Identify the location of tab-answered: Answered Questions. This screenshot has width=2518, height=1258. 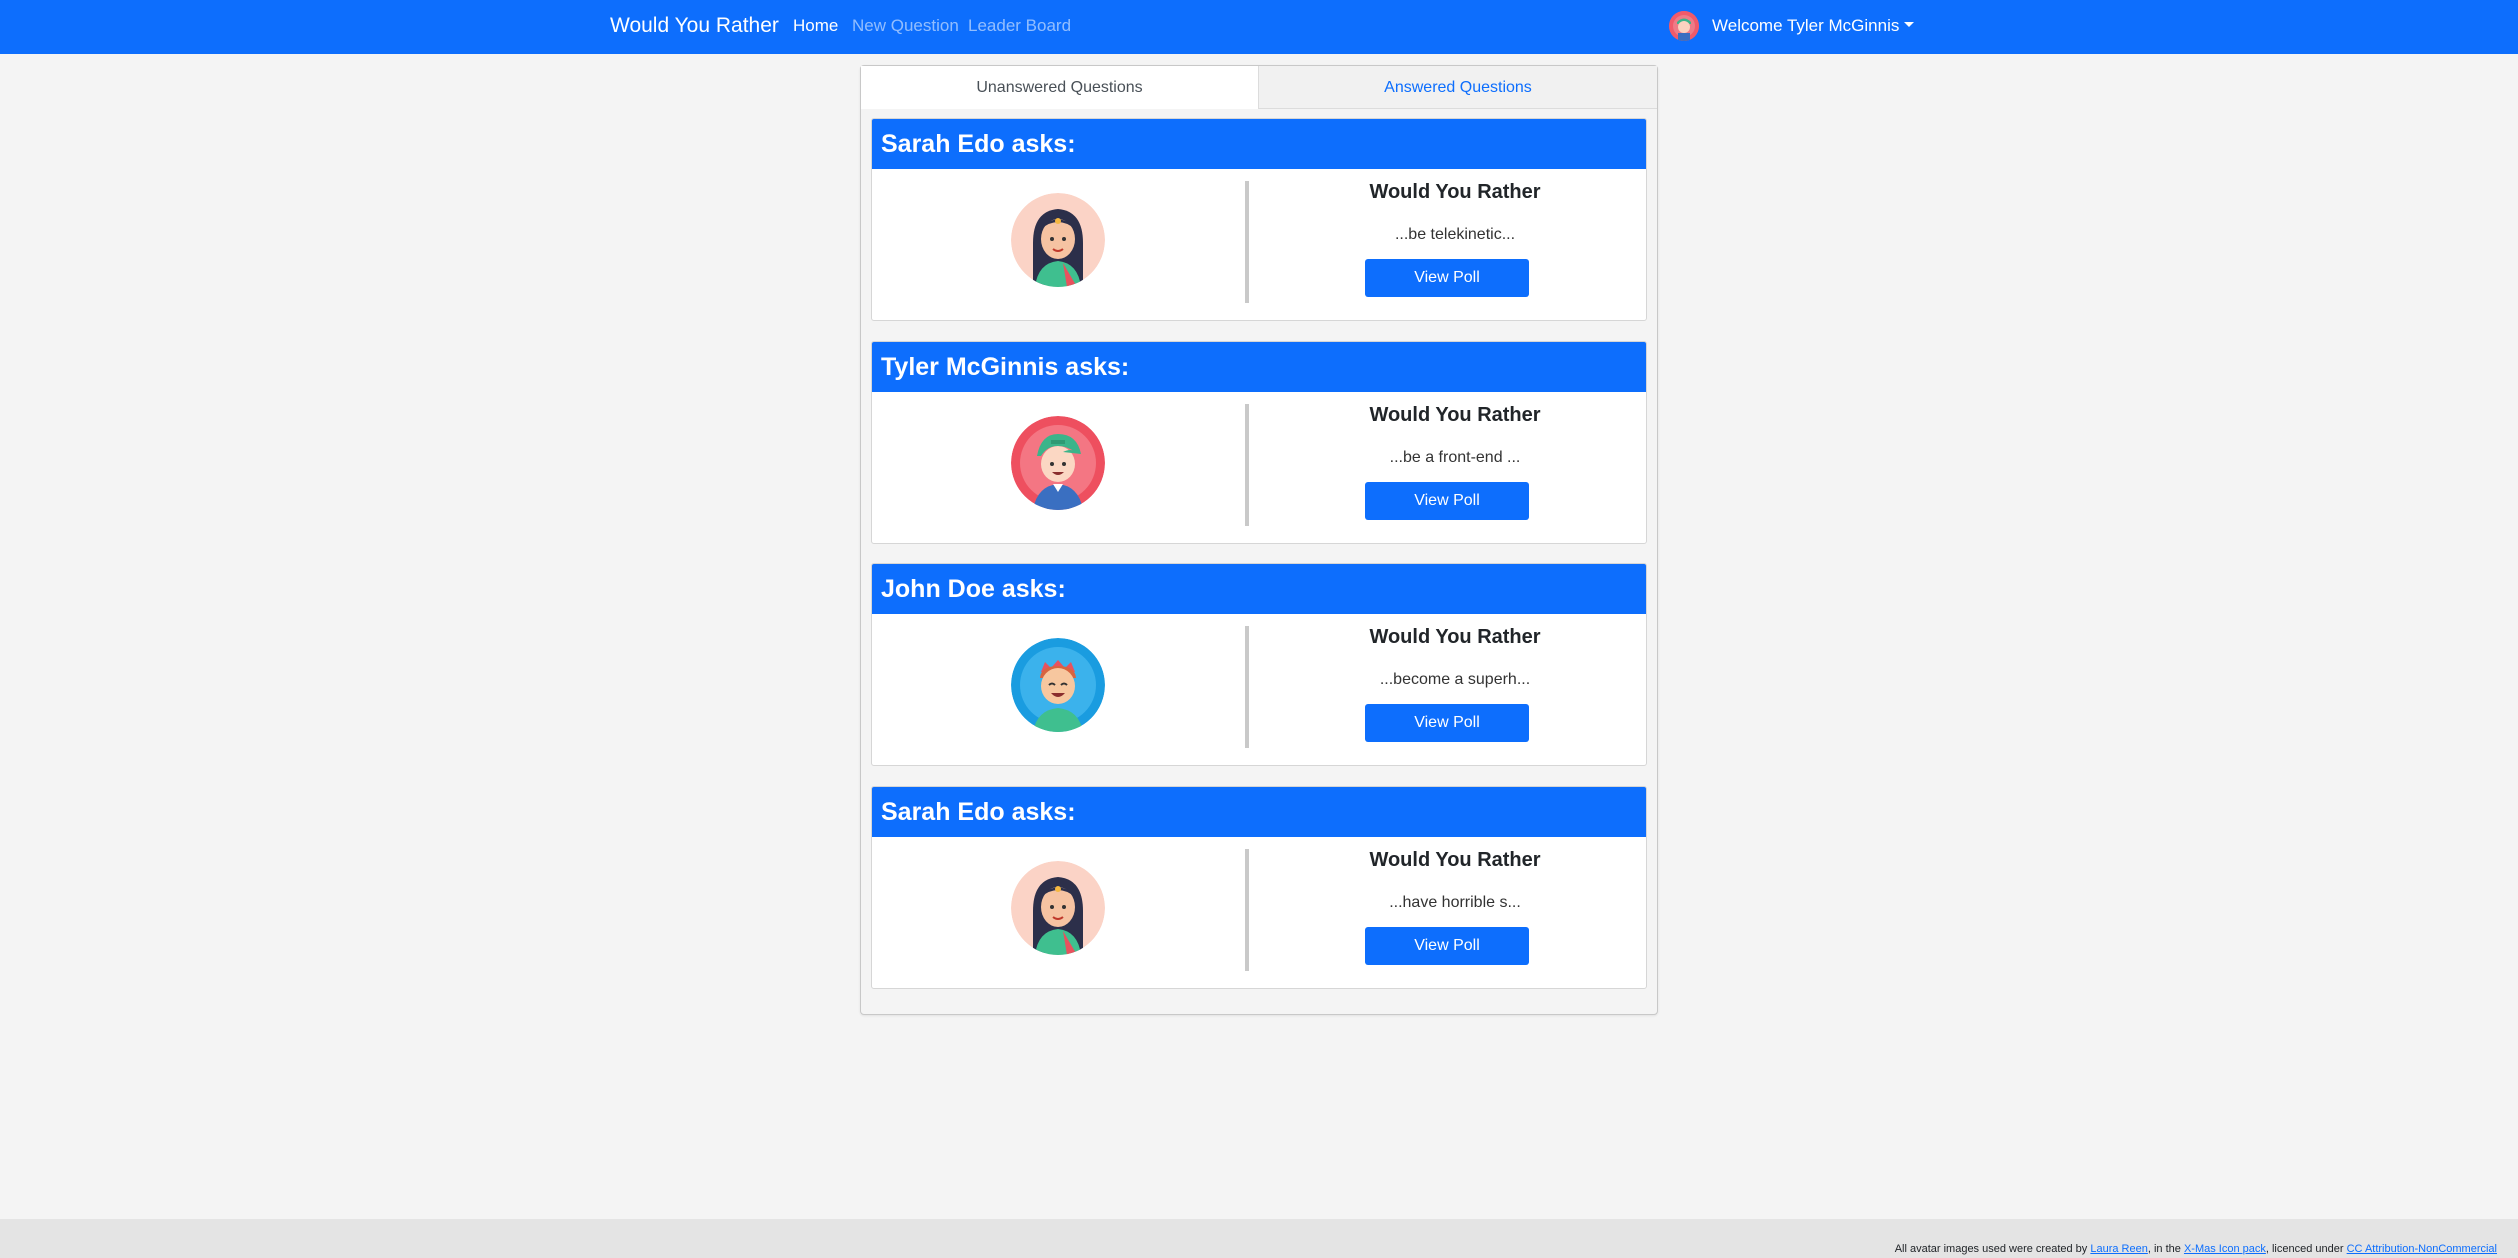
(1458, 87).